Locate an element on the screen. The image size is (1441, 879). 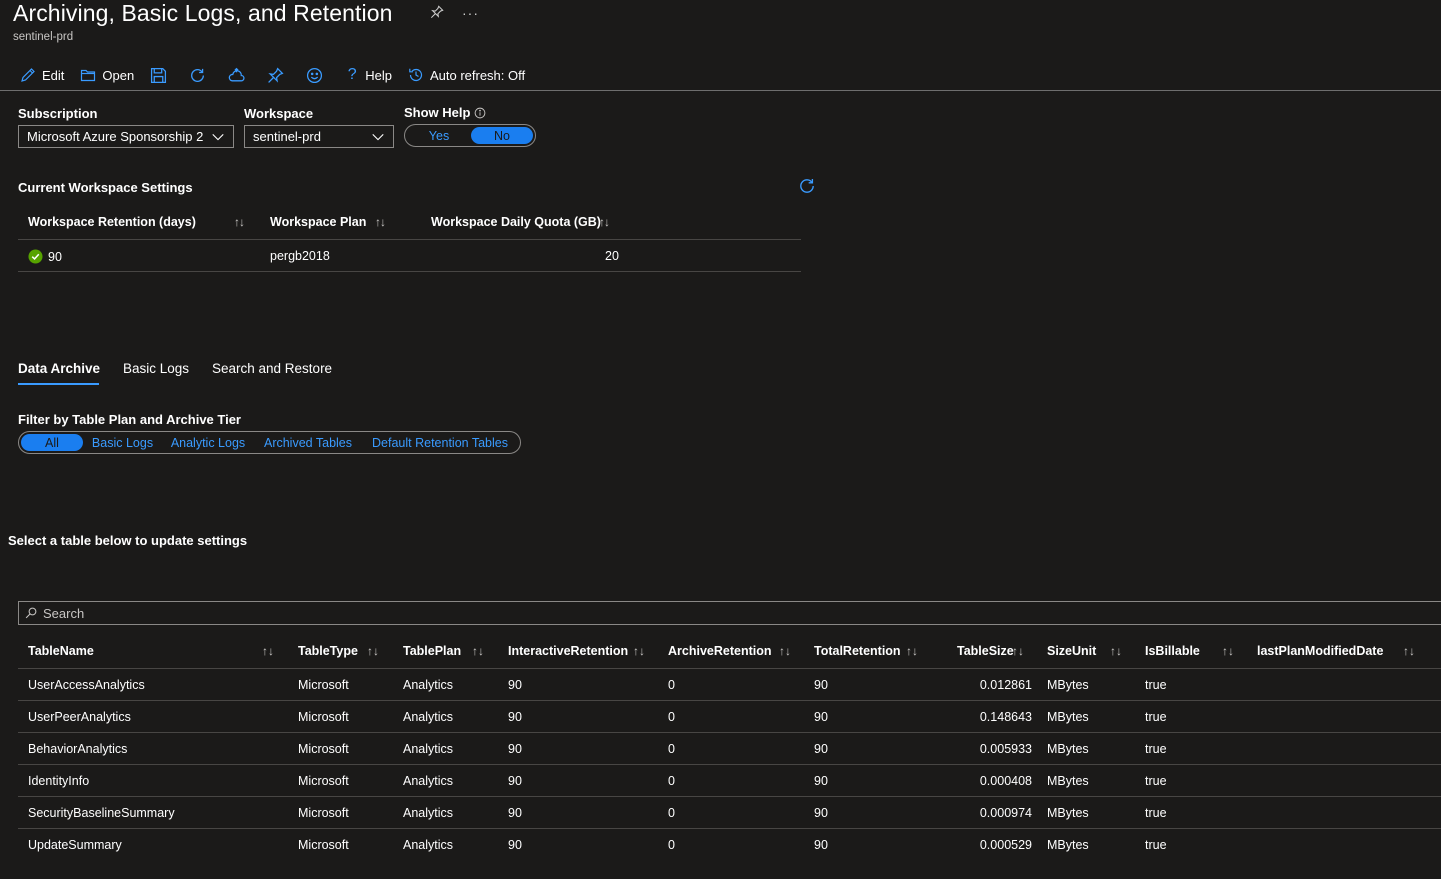
info-icon is located at coordinates (480, 113).